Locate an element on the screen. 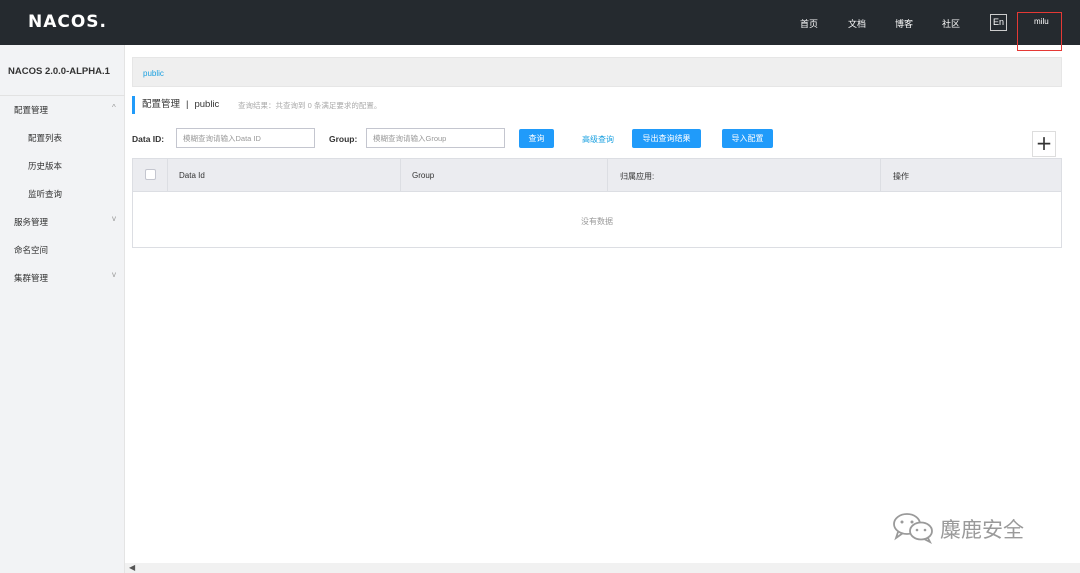  namespace-link-public: public is located at coordinates (153, 73).